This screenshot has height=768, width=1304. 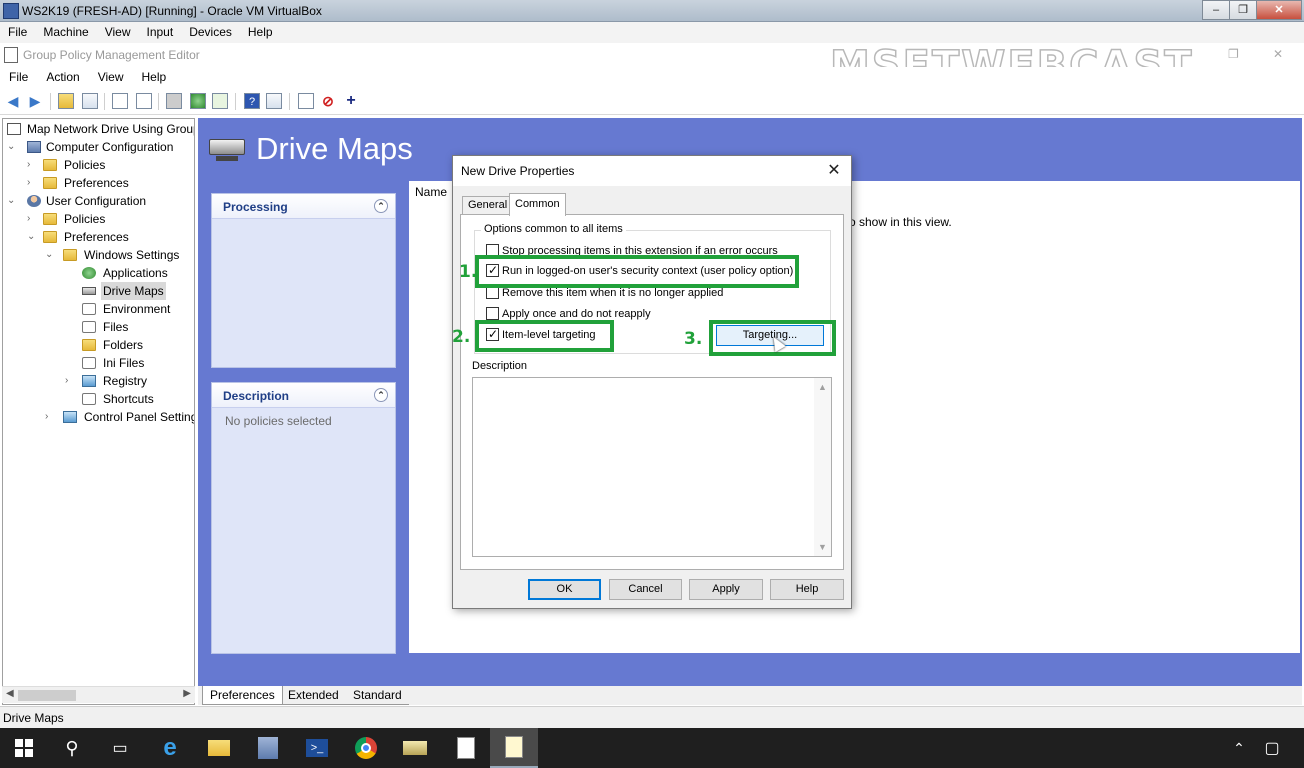 I want to click on refresh-icon, so click(x=198, y=101).